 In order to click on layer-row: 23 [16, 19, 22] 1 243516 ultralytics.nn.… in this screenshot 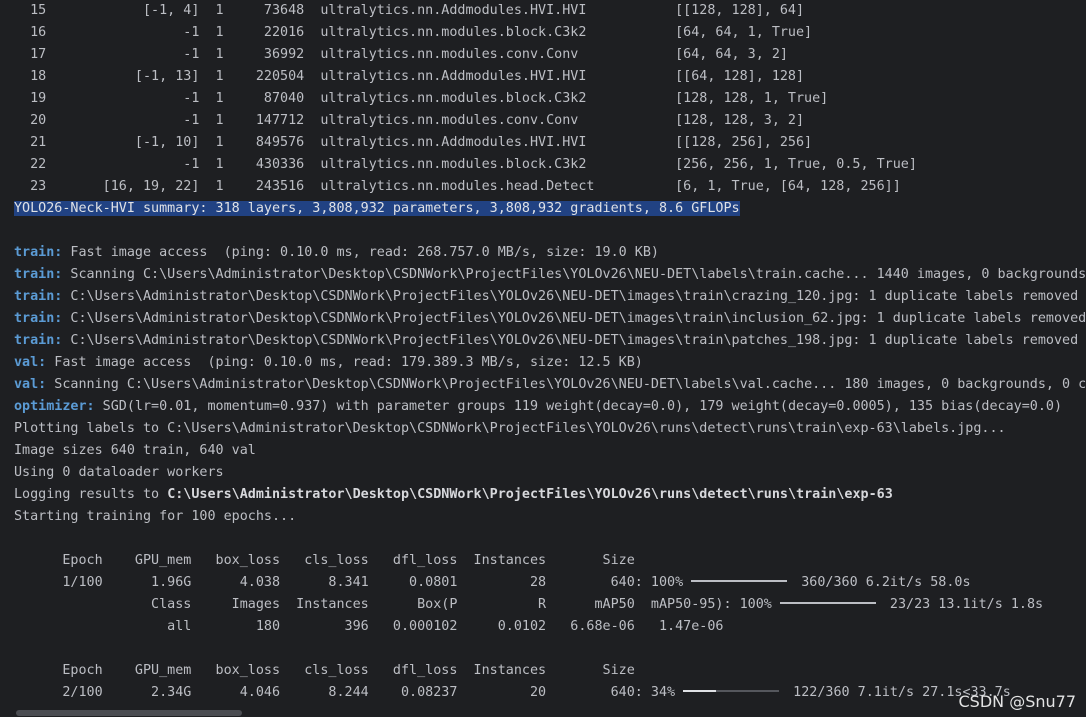, I will do `click(457, 186)`.